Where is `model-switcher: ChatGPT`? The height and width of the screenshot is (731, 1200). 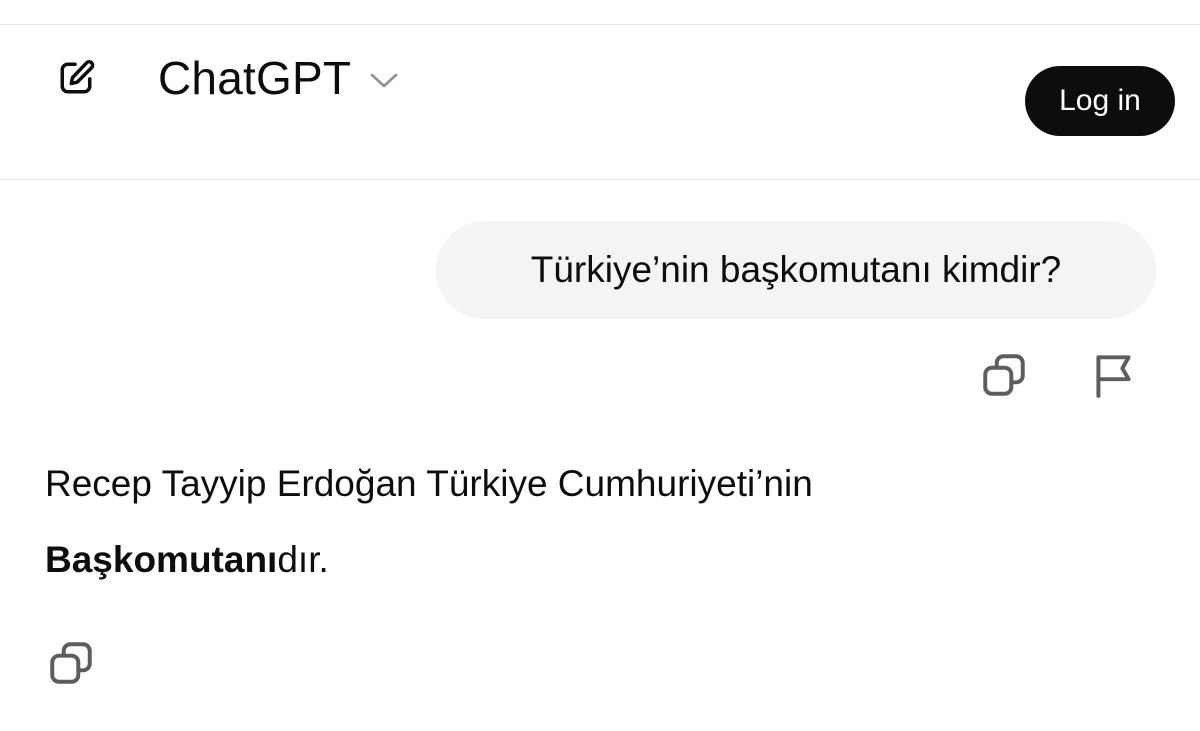
model-switcher: ChatGPT is located at coordinates (278, 78).